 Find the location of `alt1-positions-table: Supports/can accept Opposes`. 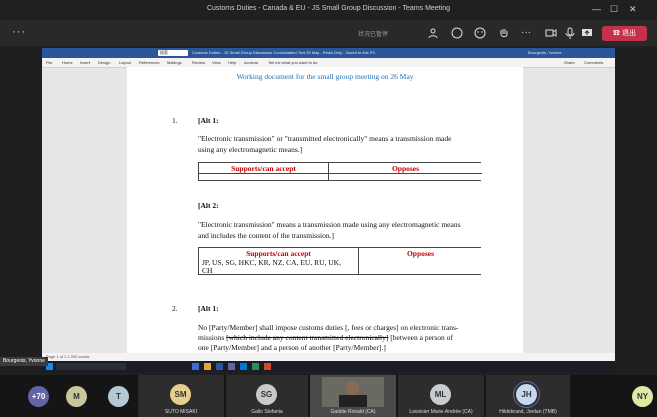

alt1-positions-table: Supports/can accept Opposes is located at coordinates (340, 171).